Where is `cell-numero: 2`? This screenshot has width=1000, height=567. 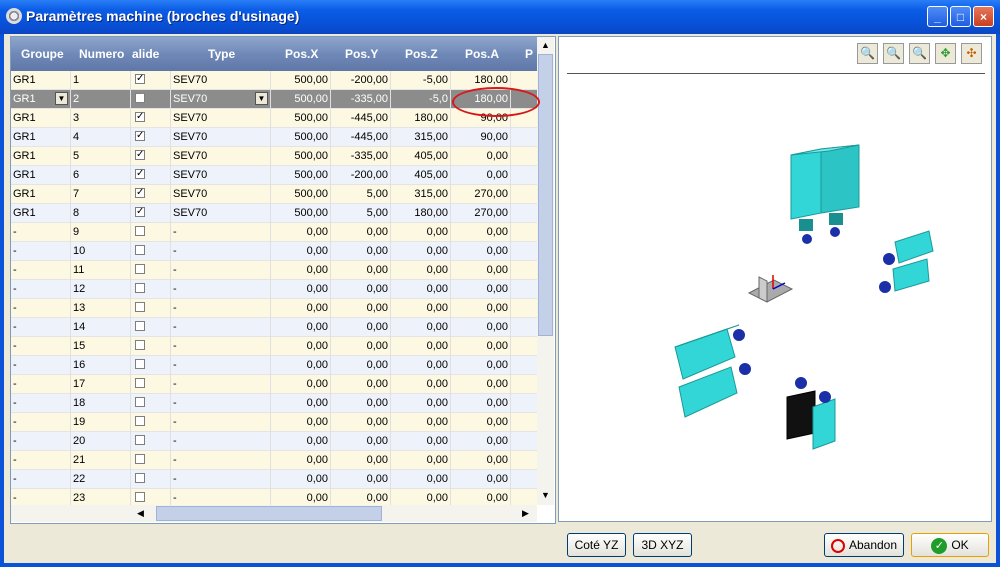 cell-numero: 2 is located at coordinates (76, 99).